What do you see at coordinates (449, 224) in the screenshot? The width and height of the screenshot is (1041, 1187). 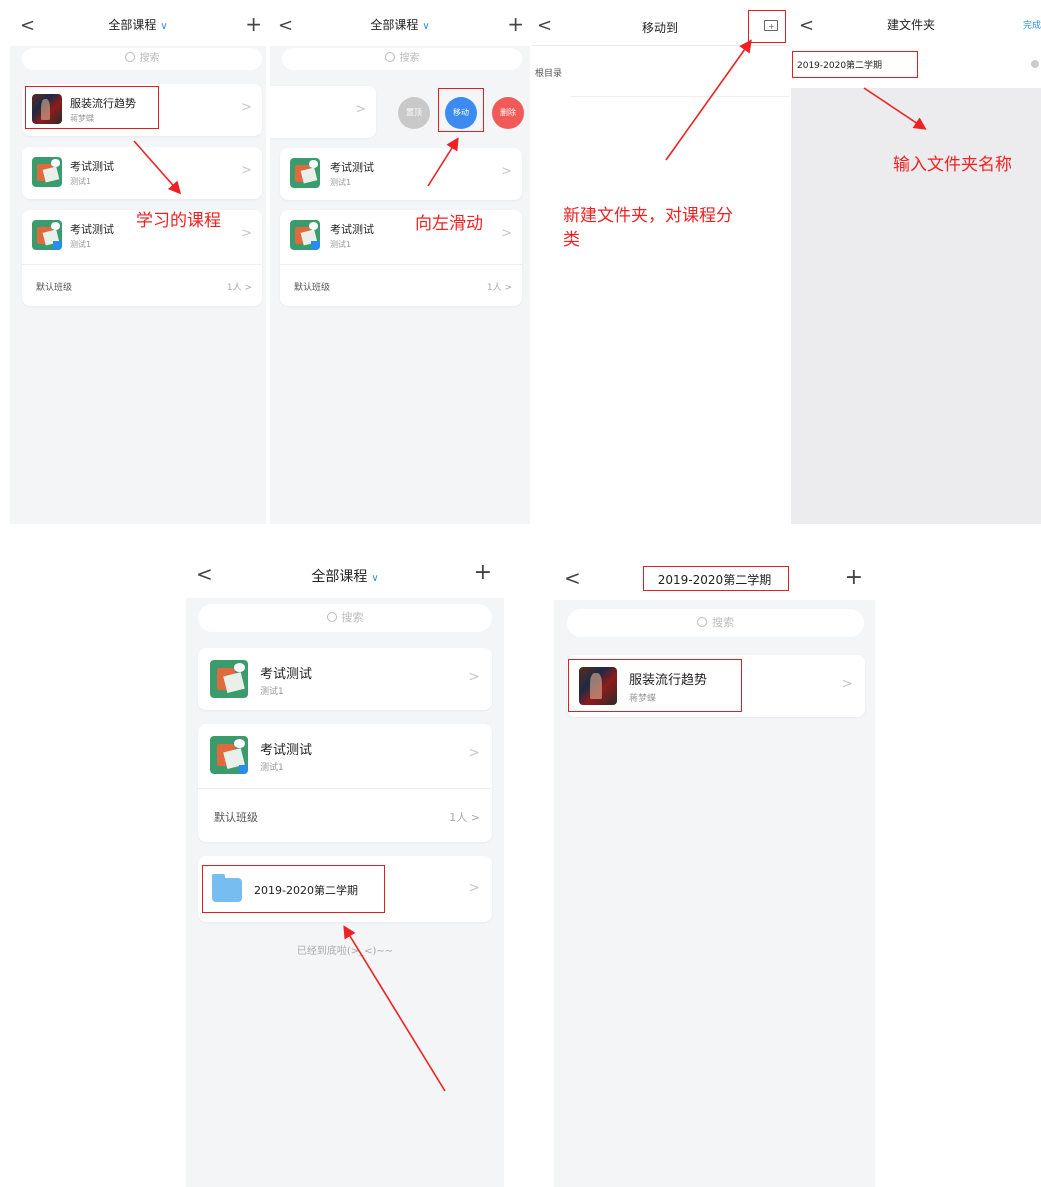 I see `note-swipe-left: 向左滑动` at bounding box center [449, 224].